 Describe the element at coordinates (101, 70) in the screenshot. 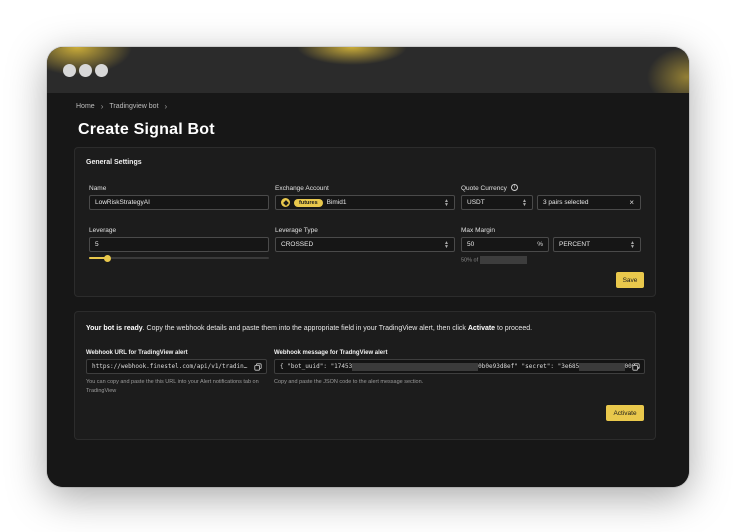

I see `window-control-maximize` at that location.